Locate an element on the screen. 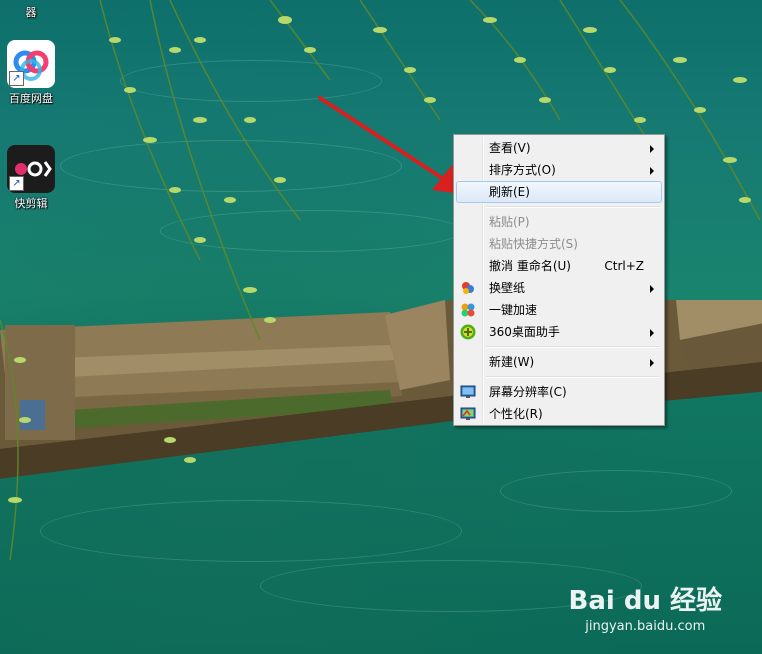 Image resolution: width=762 pixels, height=654 pixels. menu-item-label: 排序方式(O) is located at coordinates (522, 170).